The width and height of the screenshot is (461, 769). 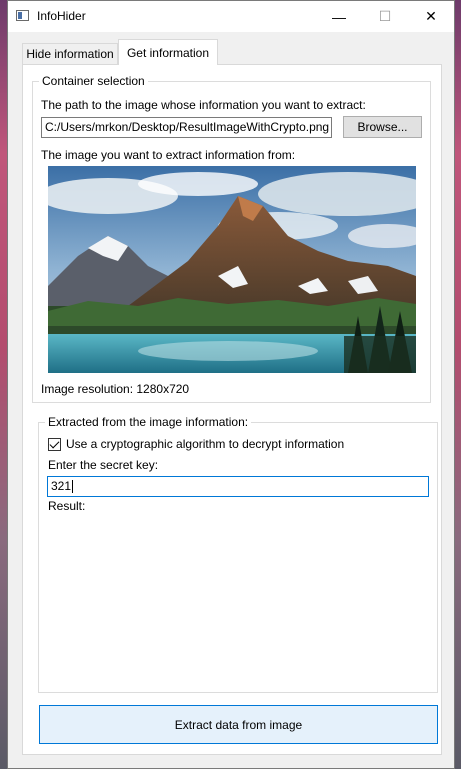 I want to click on minimize-button: —, so click(x=339, y=16).